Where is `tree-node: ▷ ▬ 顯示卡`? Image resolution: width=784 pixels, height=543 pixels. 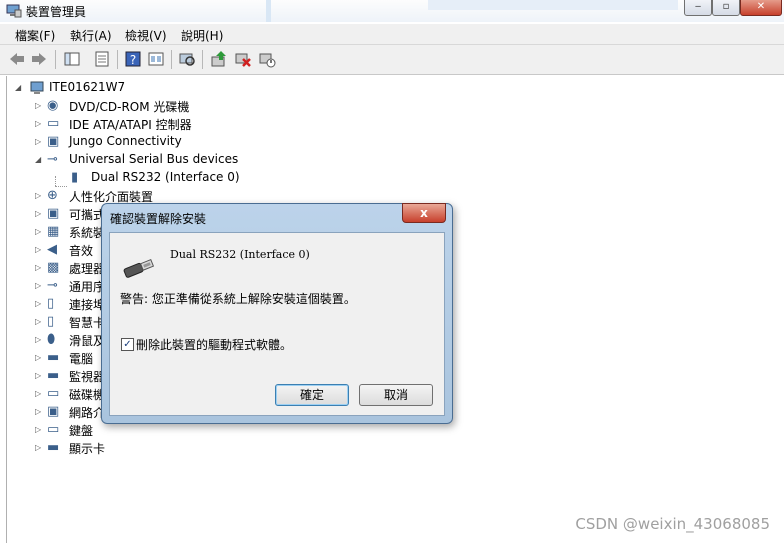 tree-node: ▷ ▬ 顯示卡 is located at coordinates (165, 448).